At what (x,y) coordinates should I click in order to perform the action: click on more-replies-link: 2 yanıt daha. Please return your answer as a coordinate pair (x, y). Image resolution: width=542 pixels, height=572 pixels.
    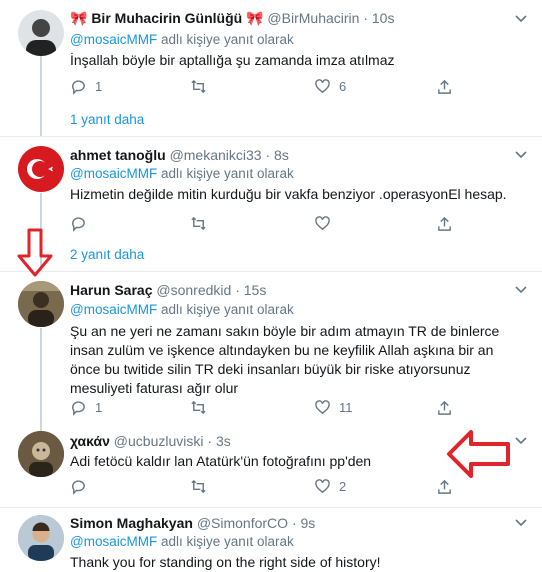
    Looking at the image, I should click on (107, 254).